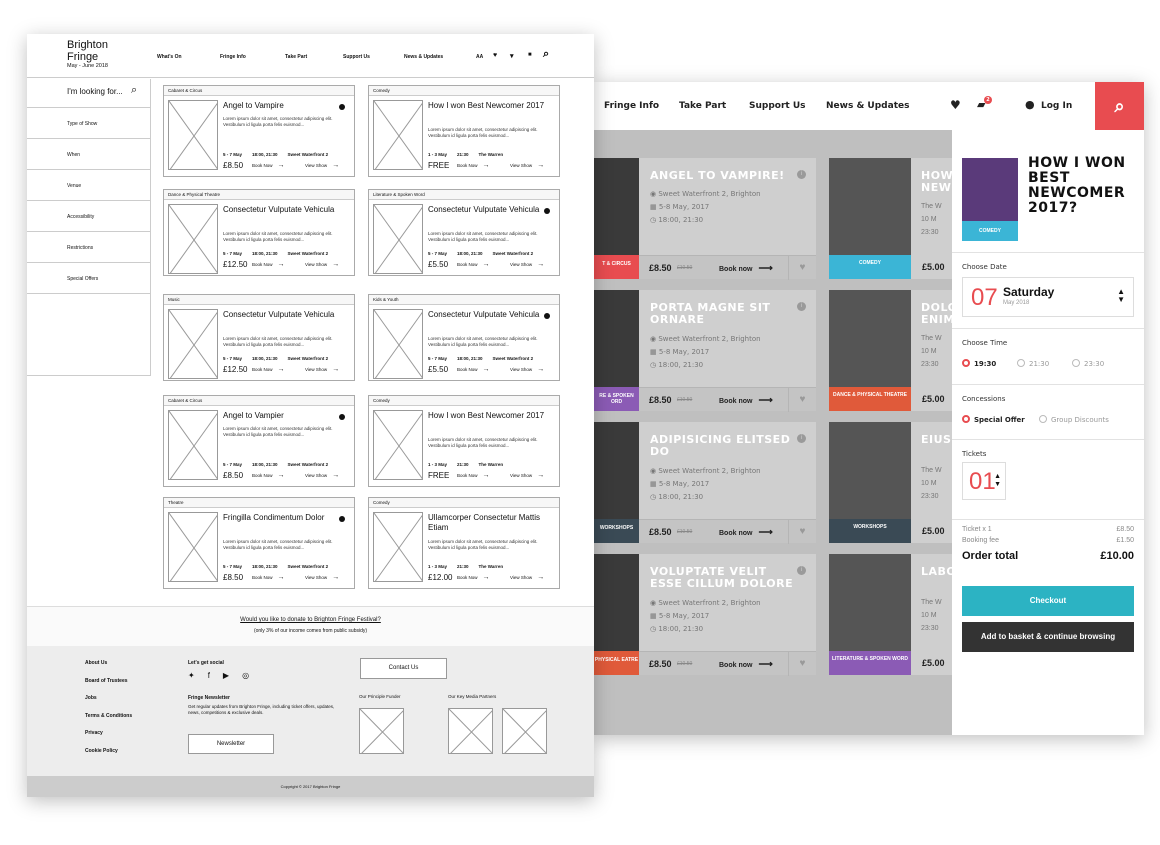 This screenshot has width=1160, height=845. I want to click on nav-fringe-info: Fringe Info, so click(631, 106).